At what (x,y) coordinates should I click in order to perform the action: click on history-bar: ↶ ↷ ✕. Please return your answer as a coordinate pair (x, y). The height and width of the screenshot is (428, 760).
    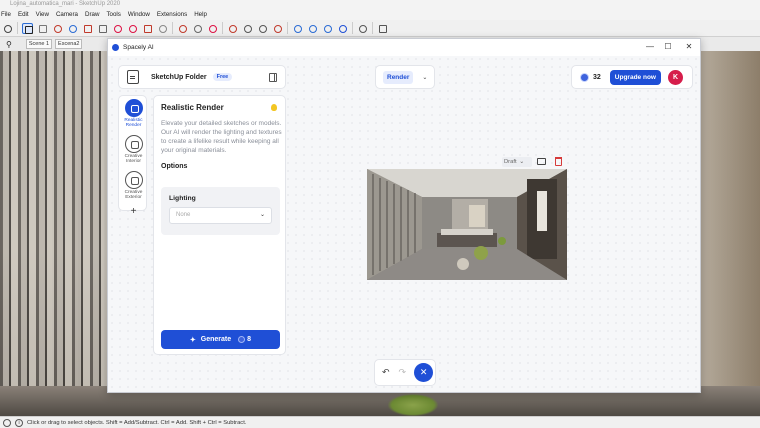
    Looking at the image, I should click on (405, 372).